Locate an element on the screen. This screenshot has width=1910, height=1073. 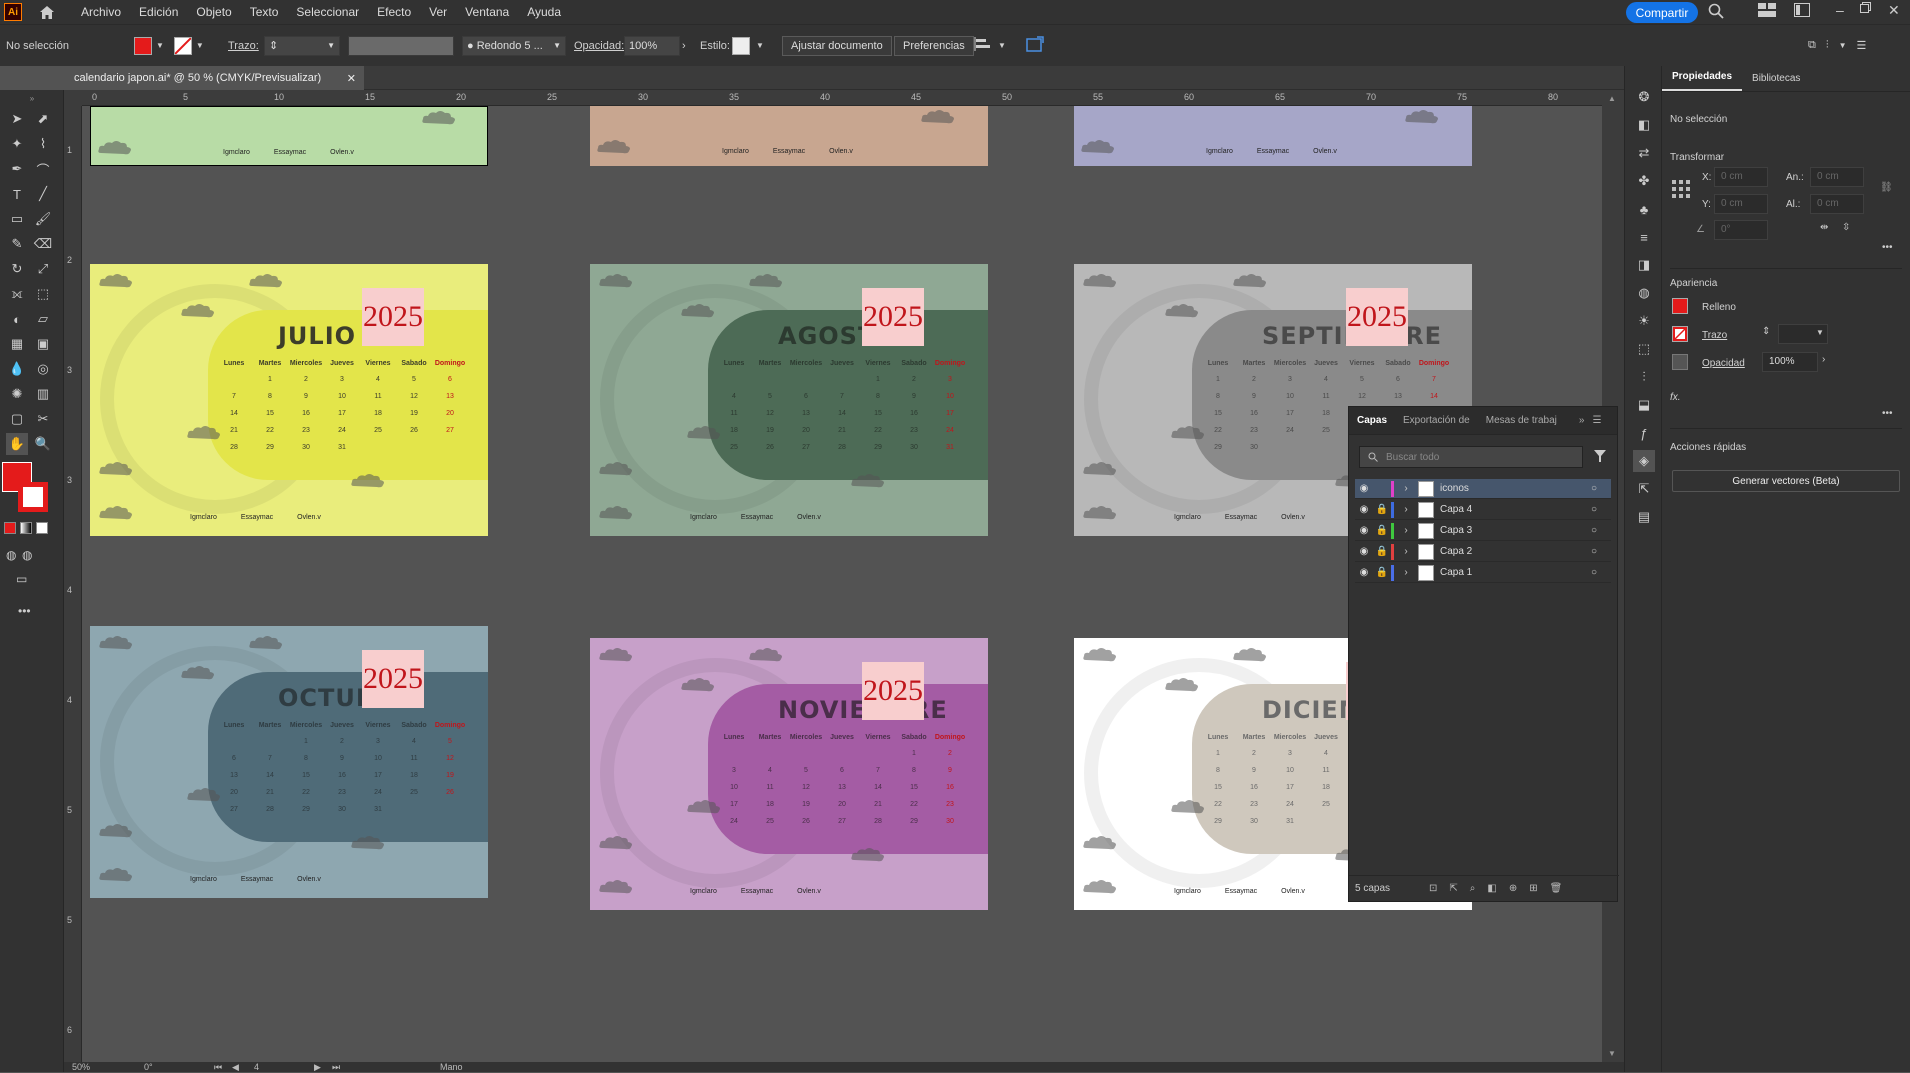
artboards-panel-icon: ▤ is located at coordinates (1644, 517).